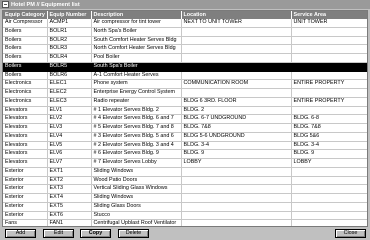  What do you see at coordinates (185, 234) in the screenshot?
I see `button-bar: Add Edit Copy Delete Close` at bounding box center [185, 234].